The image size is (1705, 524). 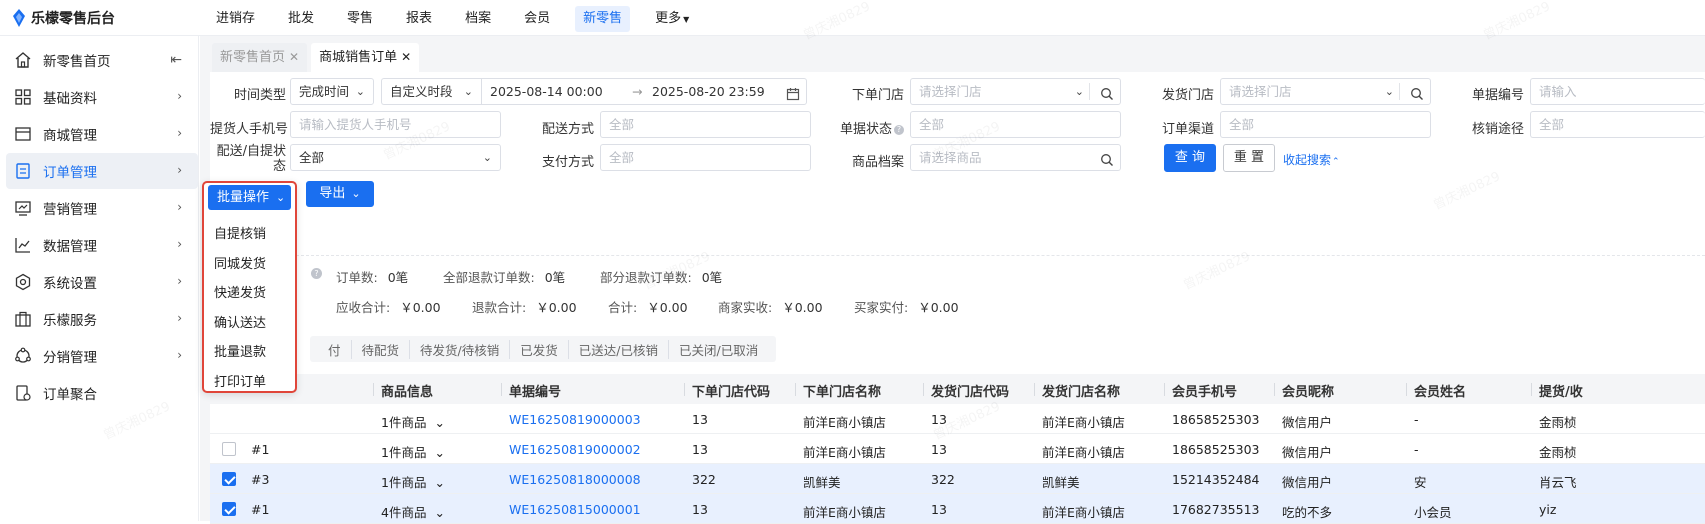 I want to click on col-doc-no: 单据编号, so click(x=531, y=390).